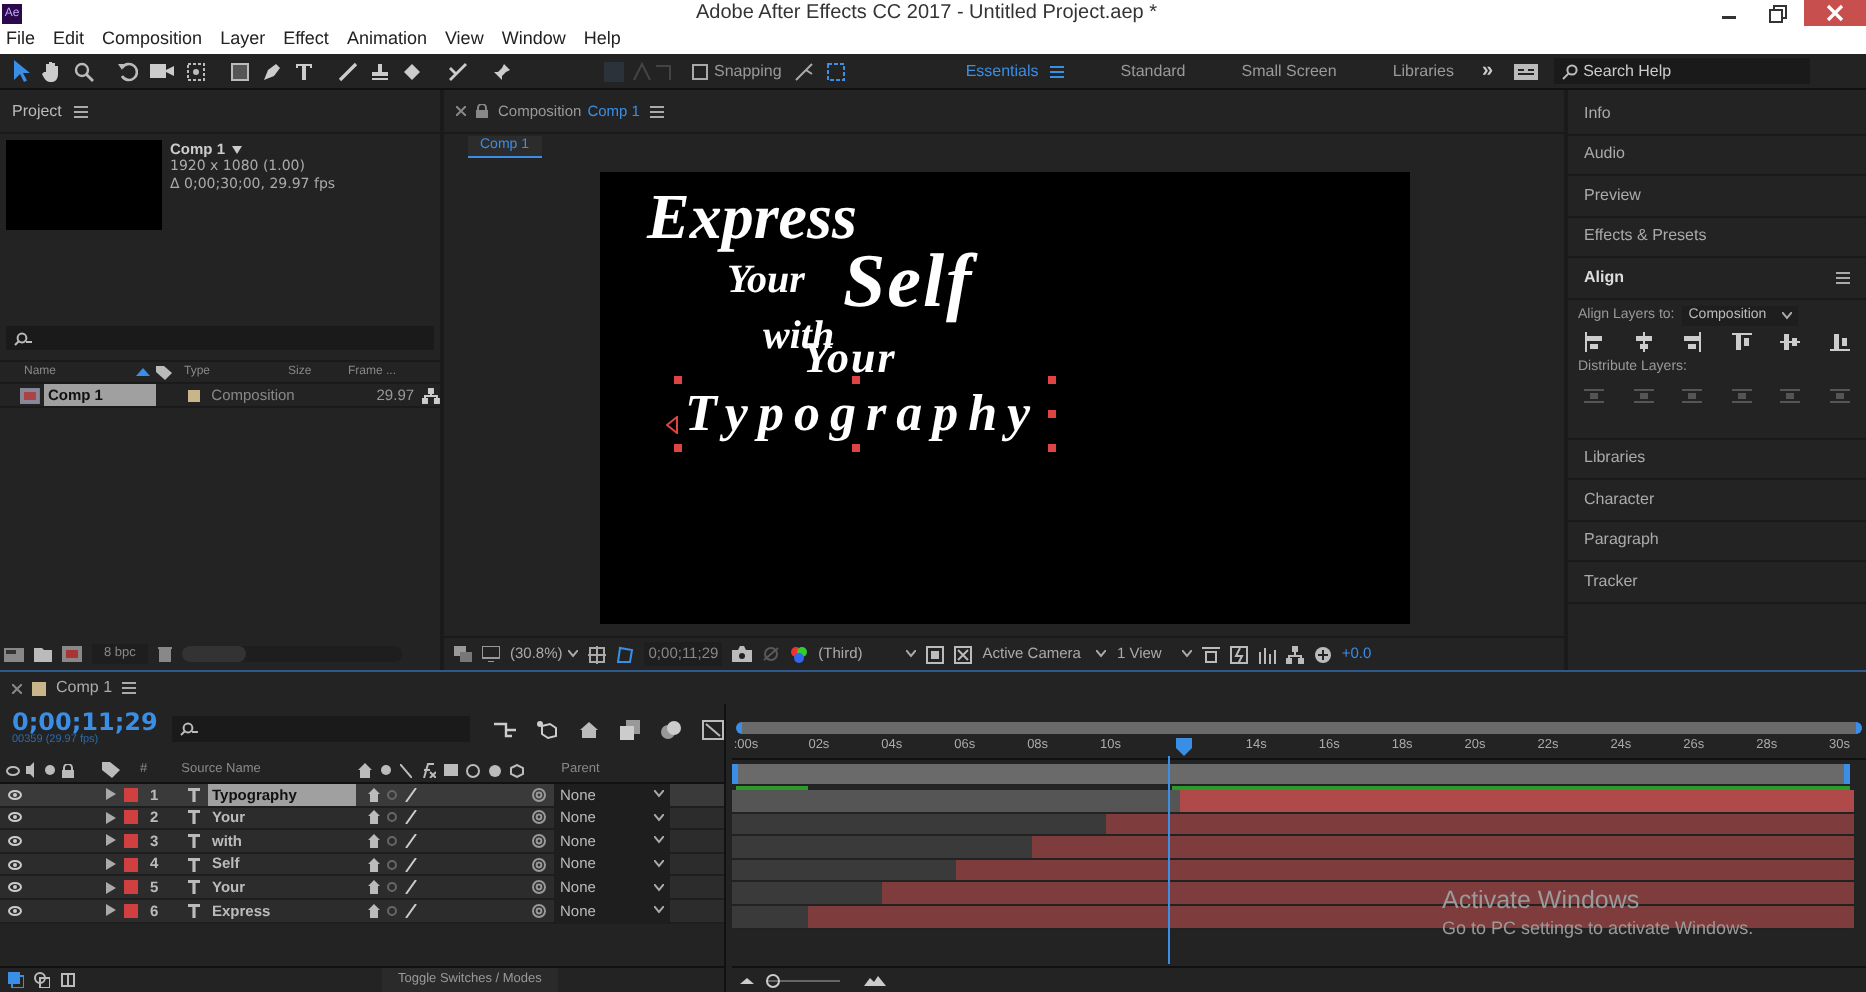 This screenshot has width=1866, height=992. What do you see at coordinates (427, 770) in the screenshot?
I see `effects-icon` at bounding box center [427, 770].